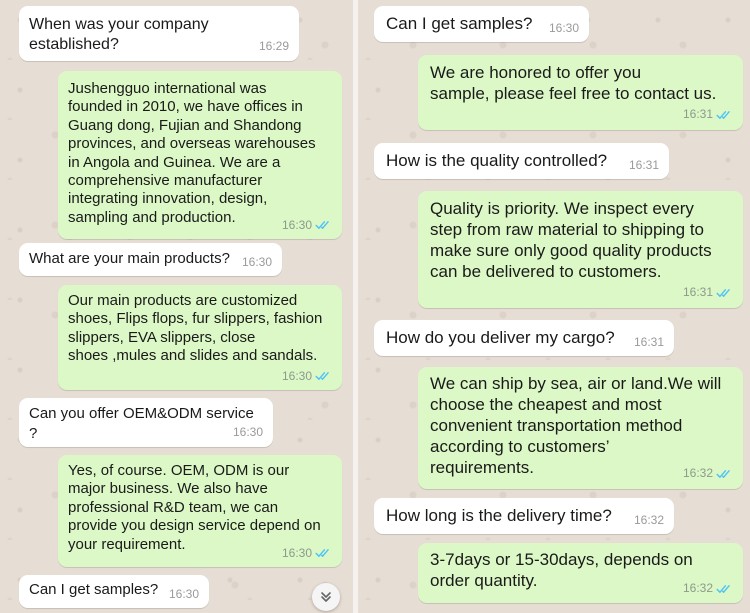 The height and width of the screenshot is (613, 750). What do you see at coordinates (129, 258) in the screenshot?
I see `message-text: What are your main products?` at bounding box center [129, 258].